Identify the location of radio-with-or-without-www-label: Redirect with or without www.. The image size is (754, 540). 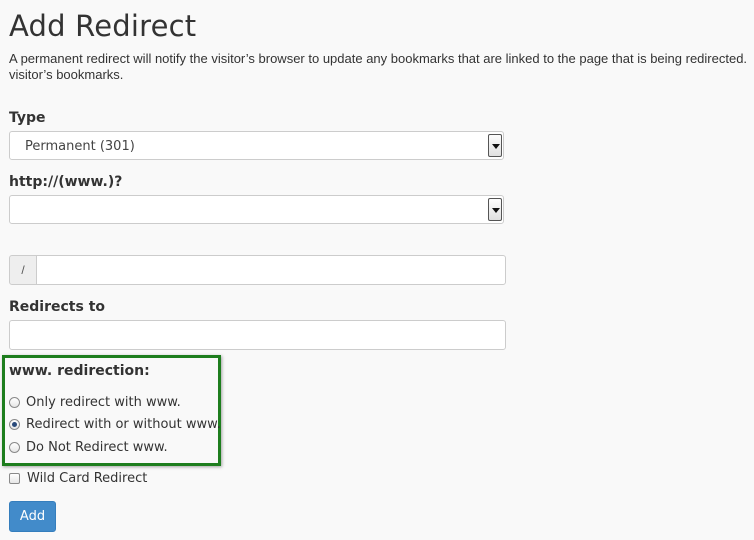
(123, 424).